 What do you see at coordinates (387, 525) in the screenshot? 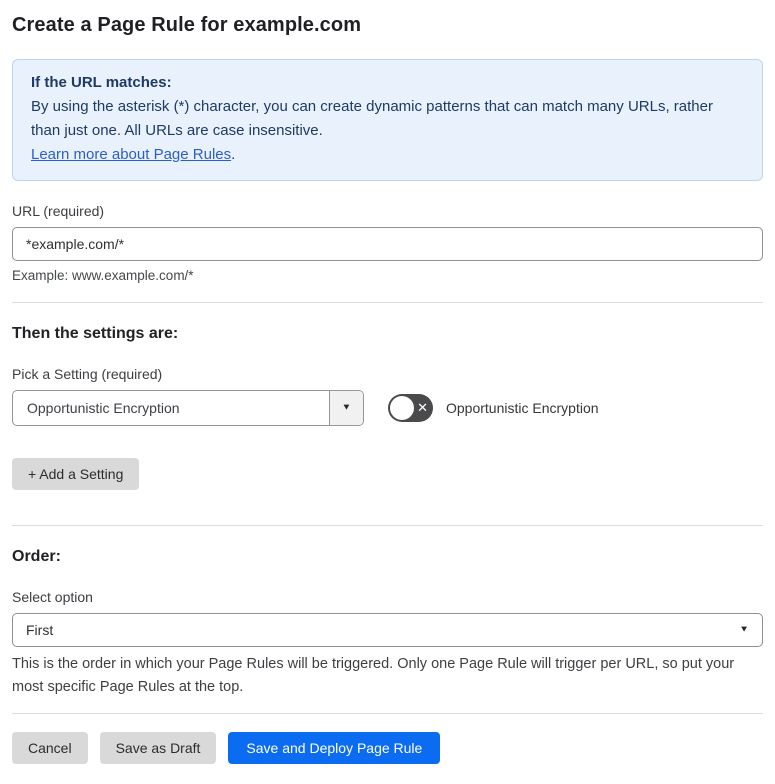
I see `divider-settings-order` at bounding box center [387, 525].